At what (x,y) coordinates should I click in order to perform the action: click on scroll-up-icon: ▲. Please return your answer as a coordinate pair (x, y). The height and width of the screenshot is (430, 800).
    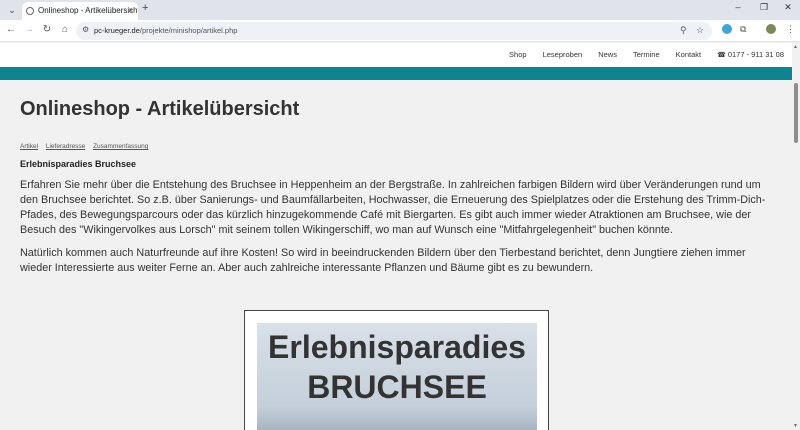
    Looking at the image, I should click on (795, 47).